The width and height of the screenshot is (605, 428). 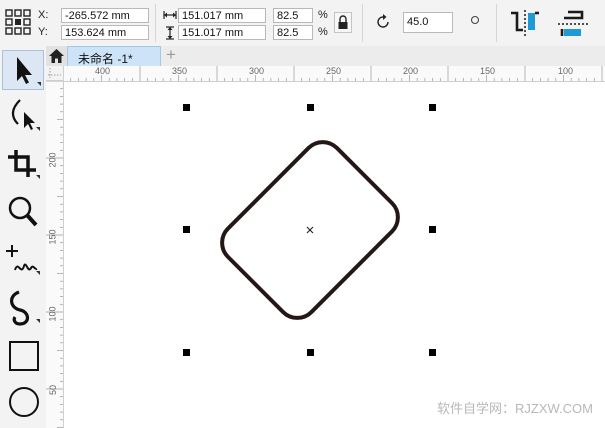 What do you see at coordinates (53, 390) in the screenshot?
I see `ruler-label: 50` at bounding box center [53, 390].